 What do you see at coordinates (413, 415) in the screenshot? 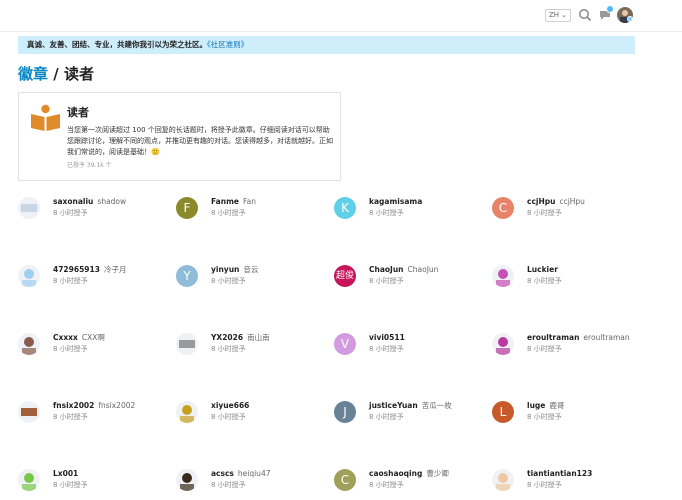
I see `user-item: JjusticeYuan 苦瓜一枚 8 小时授予` at bounding box center [413, 415].